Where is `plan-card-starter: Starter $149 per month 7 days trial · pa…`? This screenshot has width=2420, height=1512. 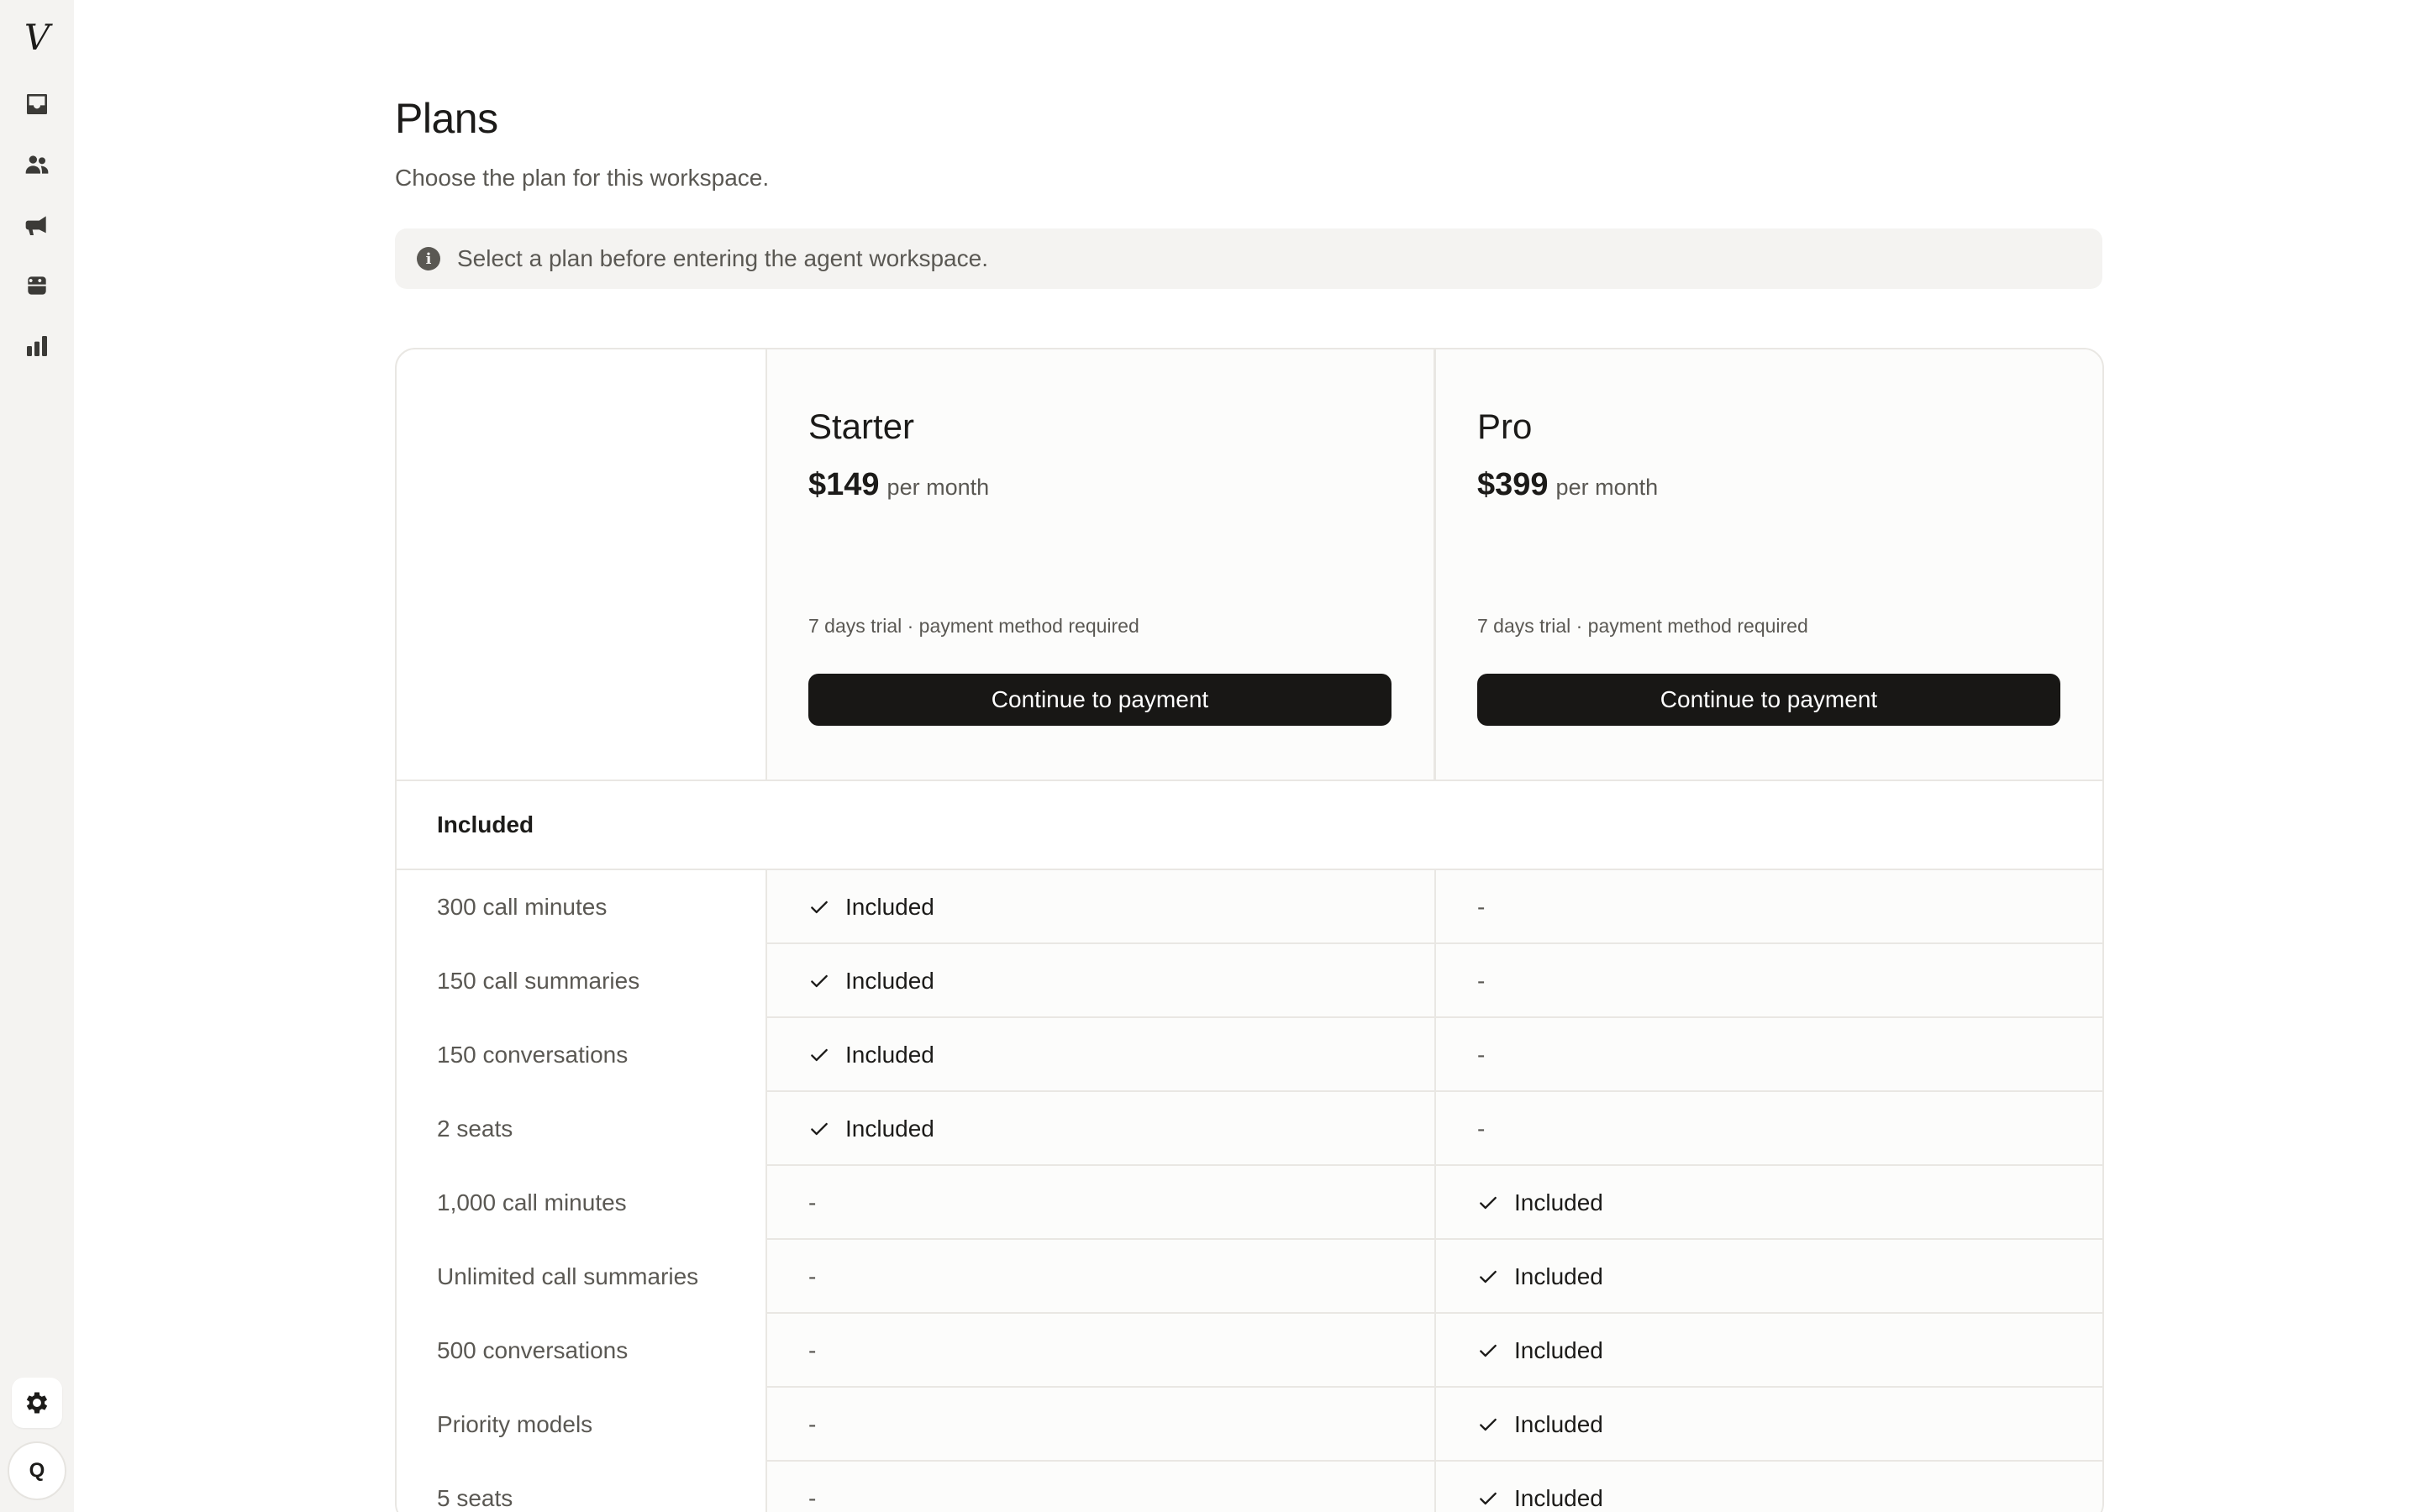
plan-card-starter: Starter $149 per month 7 days trial · pa… is located at coordinates (1102, 565).